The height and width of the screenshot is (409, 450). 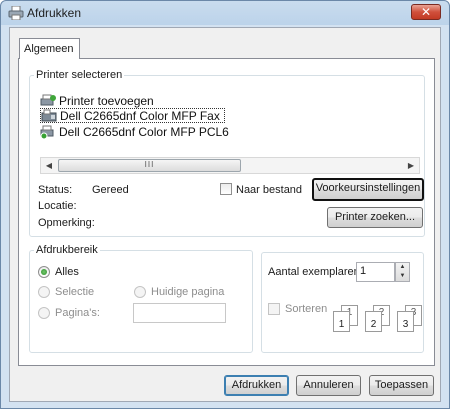 I want to click on scroll-right-icon: ▶, so click(x=411, y=165).